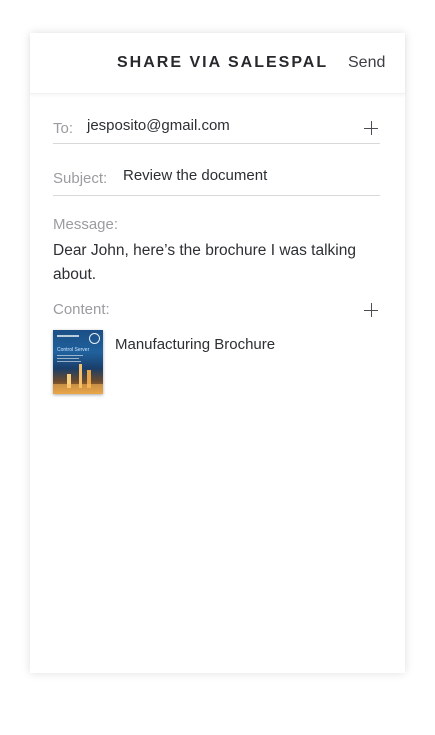  I want to click on message-label: Message:, so click(86, 224).